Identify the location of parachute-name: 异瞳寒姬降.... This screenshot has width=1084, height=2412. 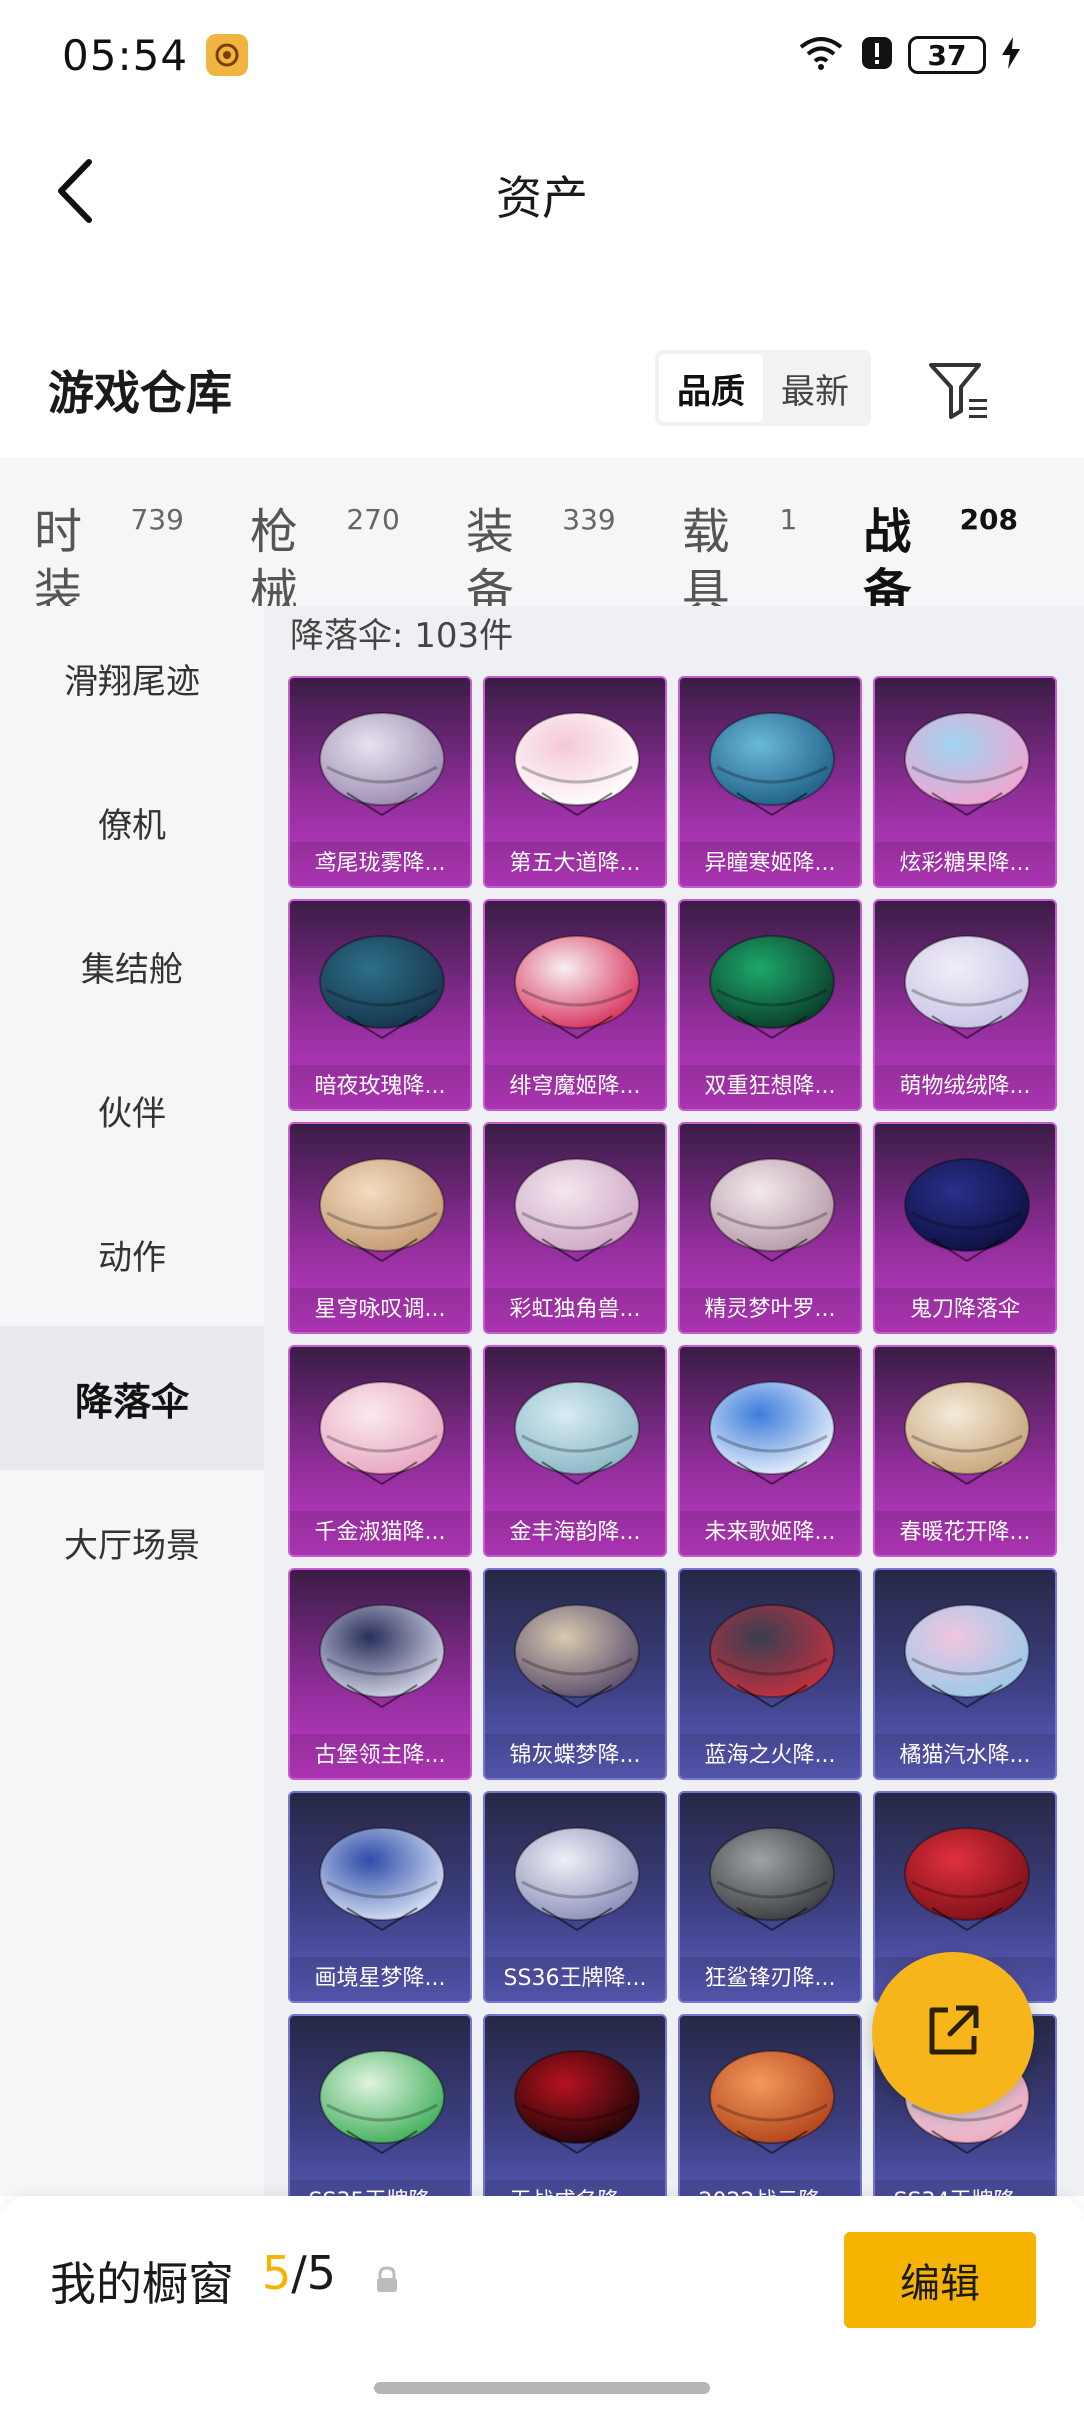
(770, 864).